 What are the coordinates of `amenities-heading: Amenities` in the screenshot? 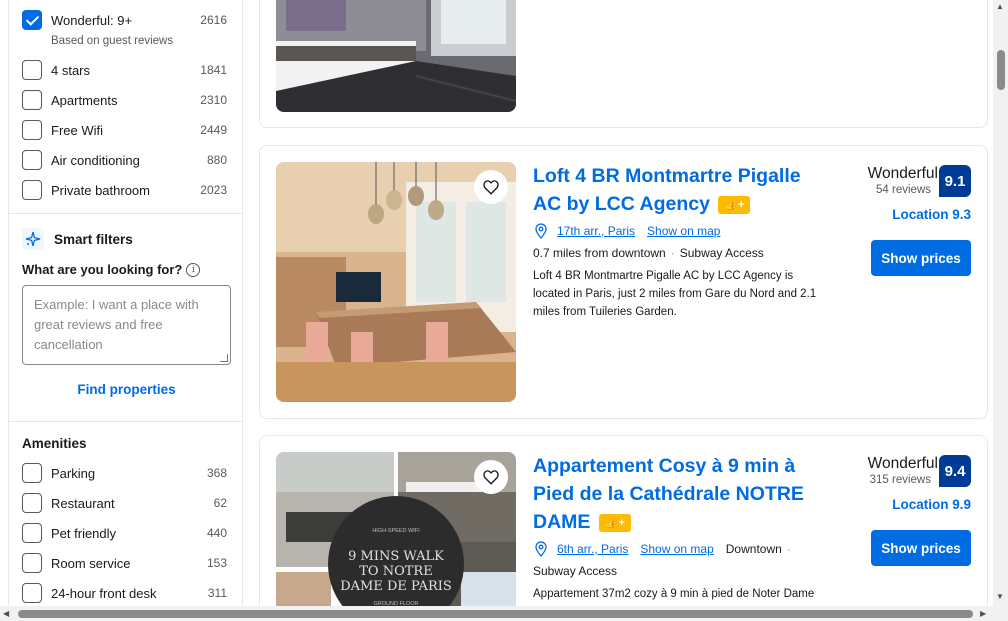 It's located at (54, 443).